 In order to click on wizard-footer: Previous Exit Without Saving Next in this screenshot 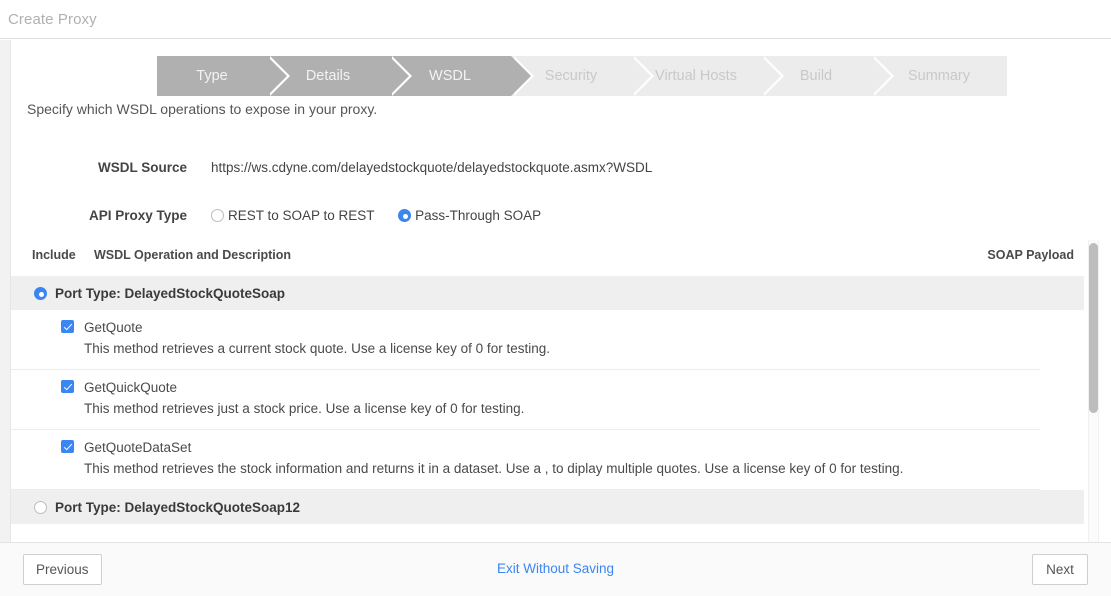, I will do `click(555, 569)`.